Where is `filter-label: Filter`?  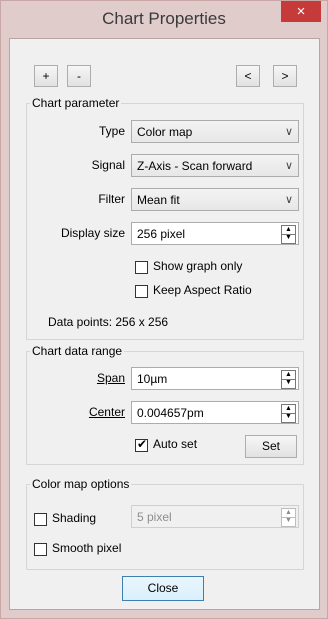
filter-label: Filter is located at coordinates (111, 199).